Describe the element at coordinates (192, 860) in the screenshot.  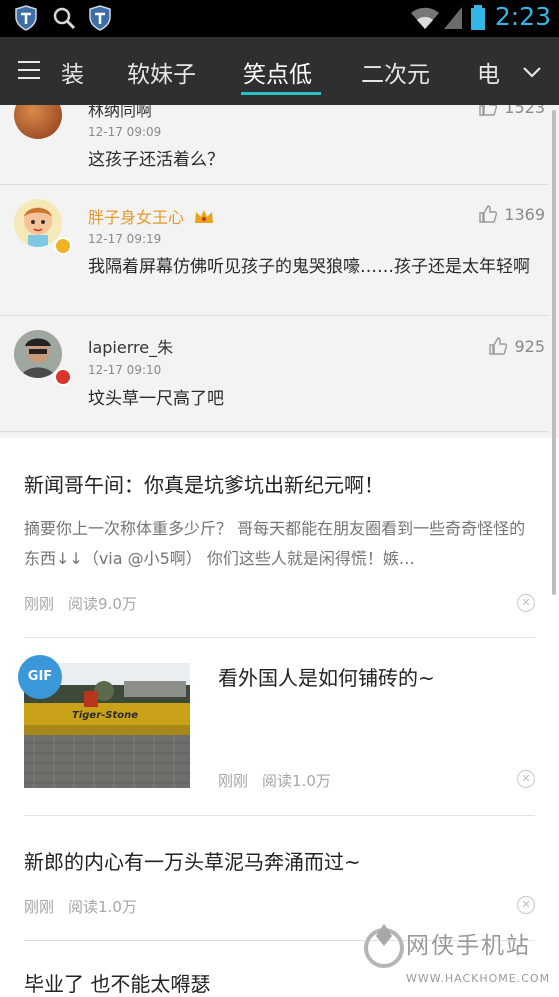
I see `feed-title: 新郎的内心有一万头草泥马奔涌而过~` at that location.